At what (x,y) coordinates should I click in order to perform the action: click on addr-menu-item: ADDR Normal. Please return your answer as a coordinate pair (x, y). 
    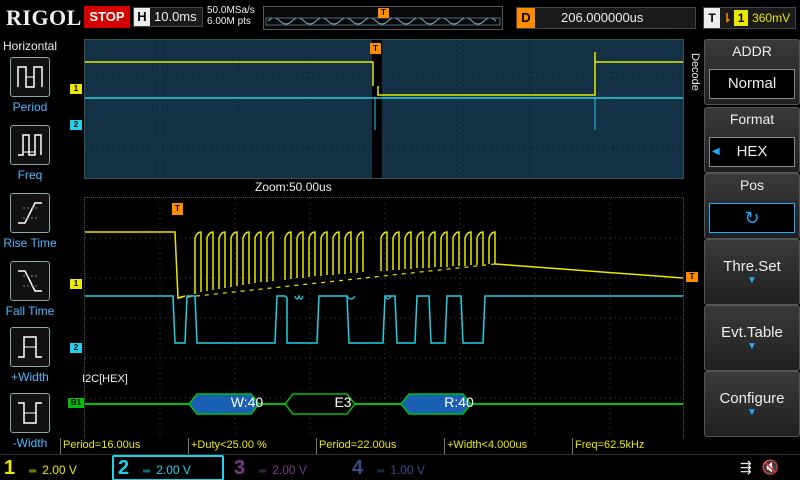
    Looking at the image, I should click on (752, 72).